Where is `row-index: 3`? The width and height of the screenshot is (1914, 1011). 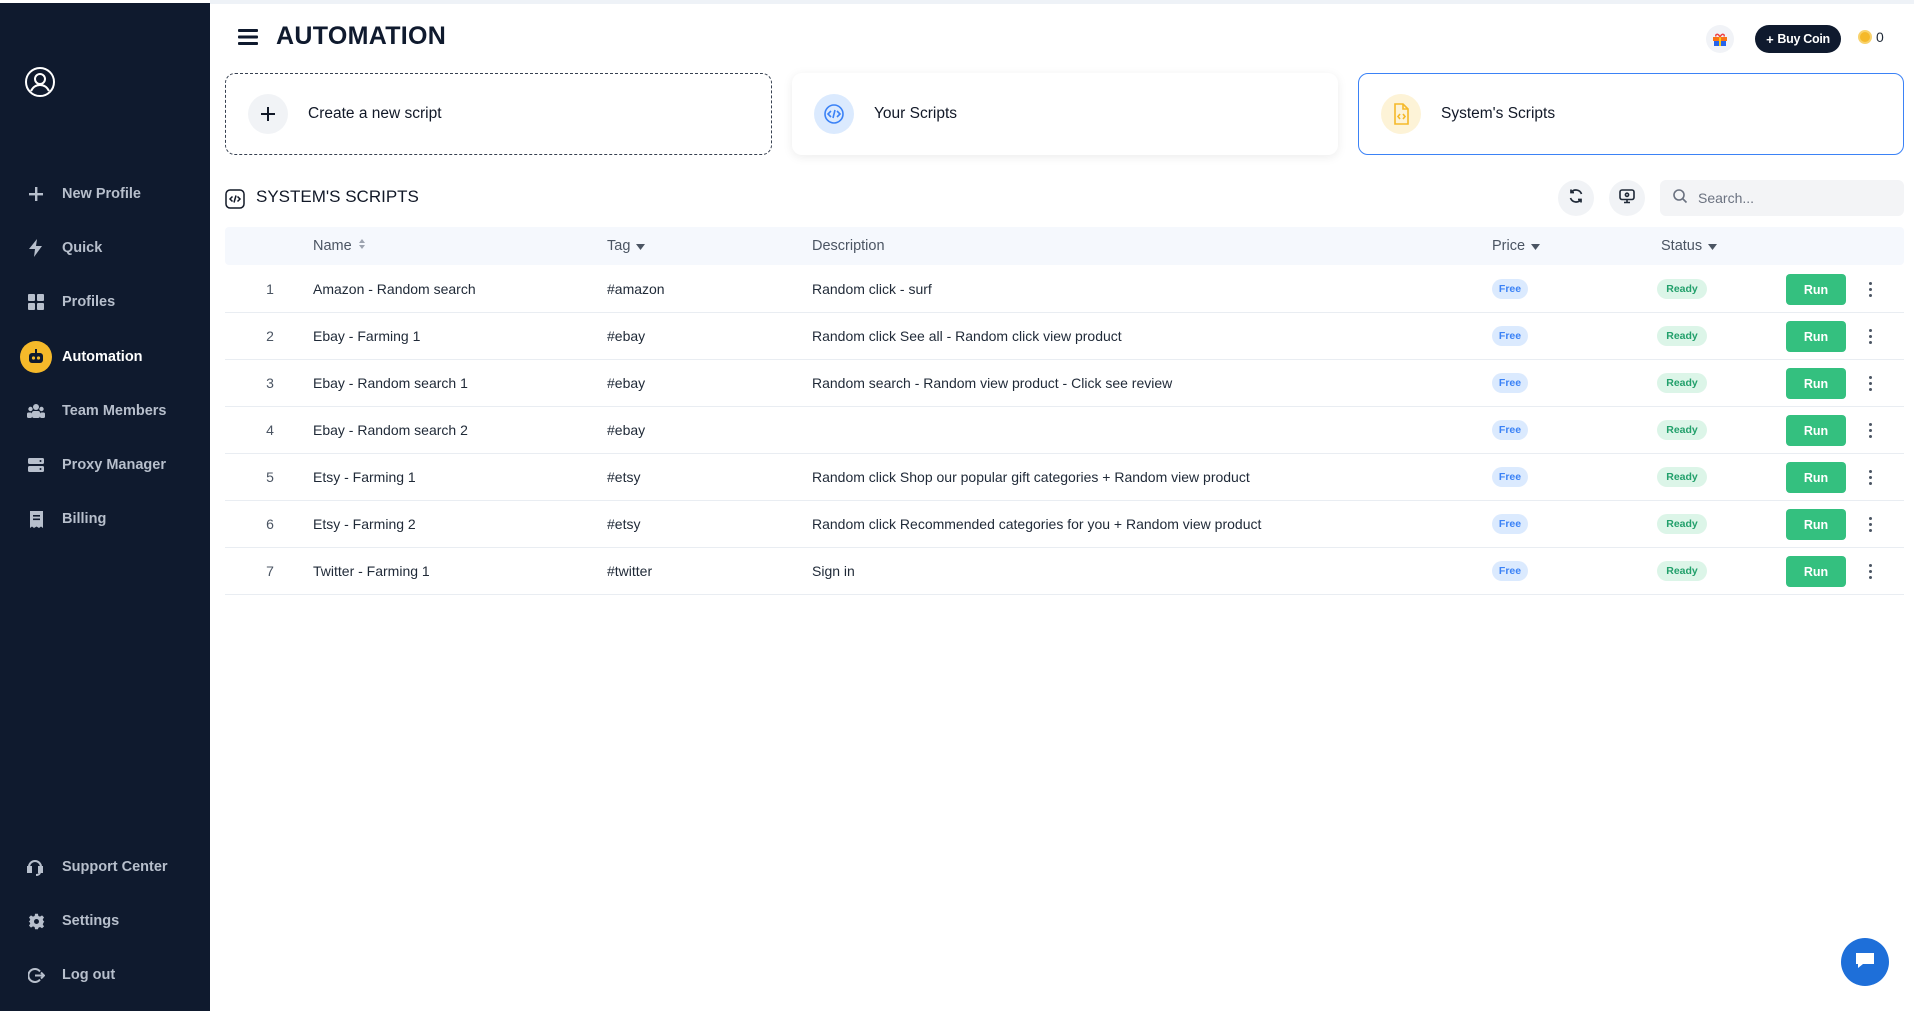 row-index: 3 is located at coordinates (270, 383).